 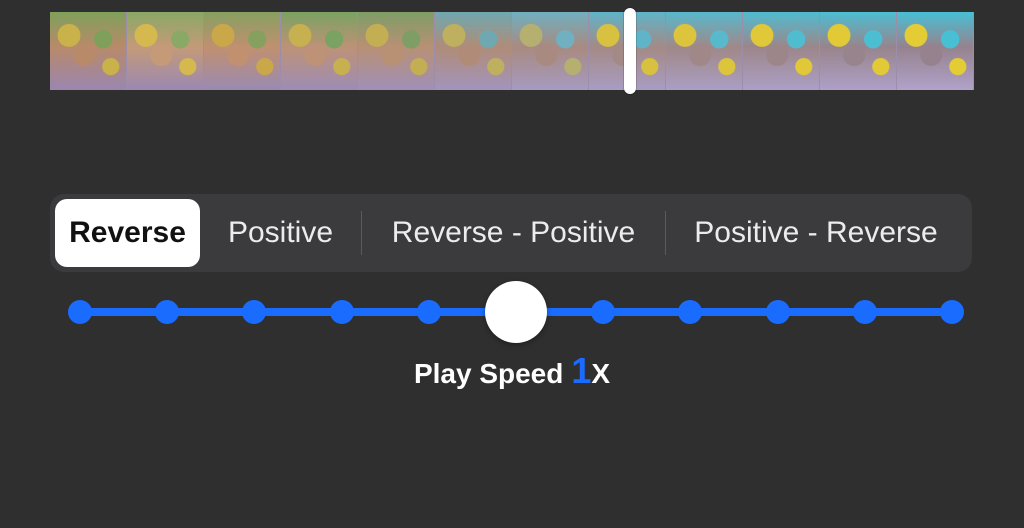 I want to click on segment-reverse-positive: Reverse - Positive, so click(x=513, y=233).